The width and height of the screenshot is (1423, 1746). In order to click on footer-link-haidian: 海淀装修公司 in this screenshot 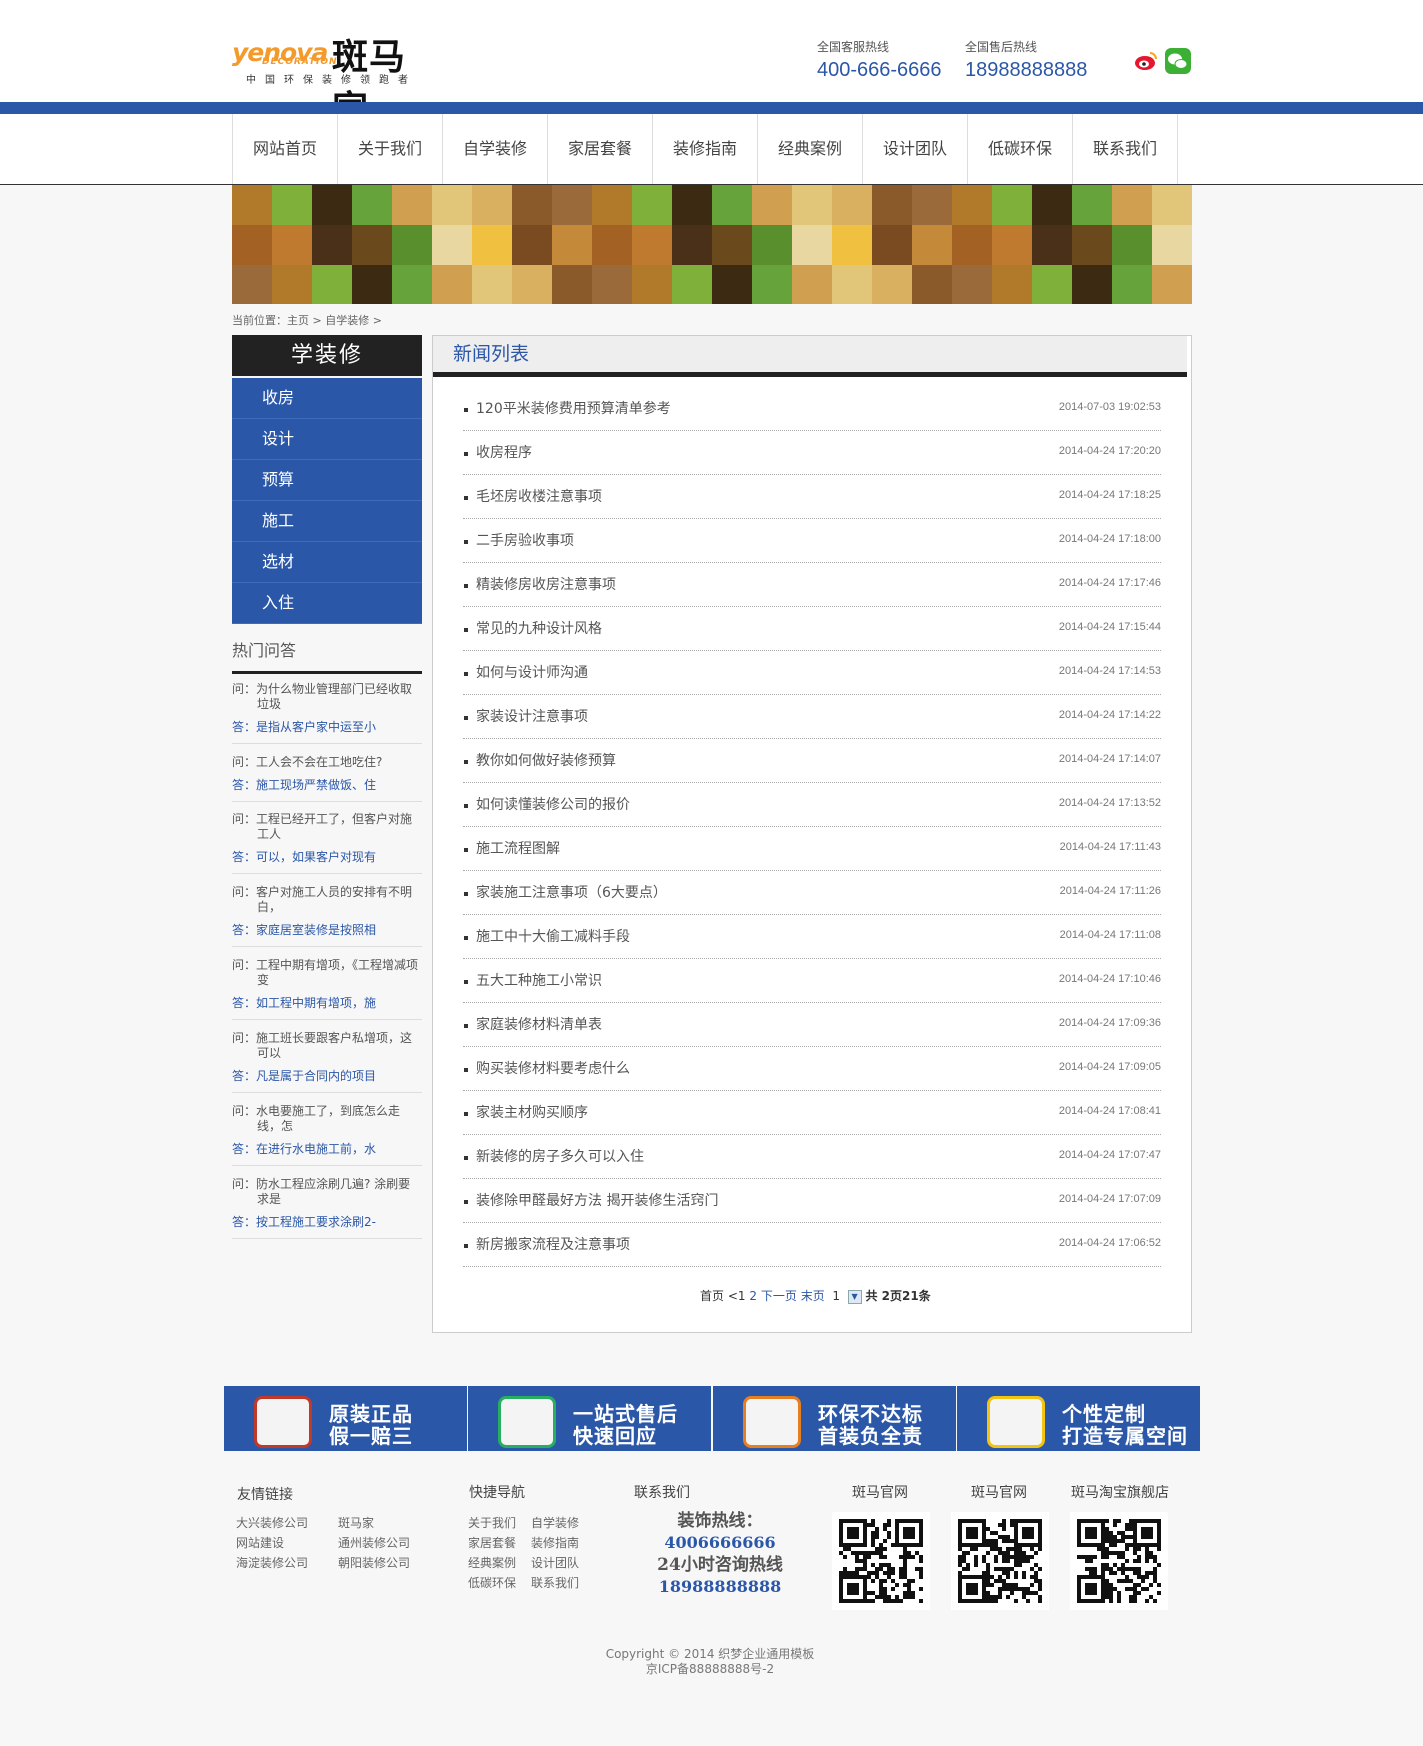, I will do `click(272, 1562)`.